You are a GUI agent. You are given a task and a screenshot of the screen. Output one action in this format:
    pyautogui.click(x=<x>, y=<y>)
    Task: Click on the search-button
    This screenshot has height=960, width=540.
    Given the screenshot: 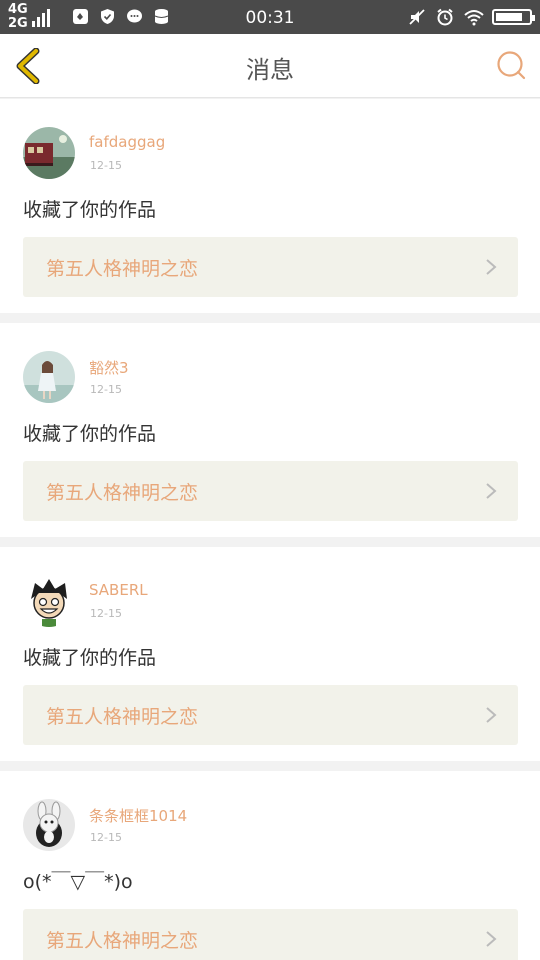 What is the action you would take?
    pyautogui.click(x=511, y=65)
    